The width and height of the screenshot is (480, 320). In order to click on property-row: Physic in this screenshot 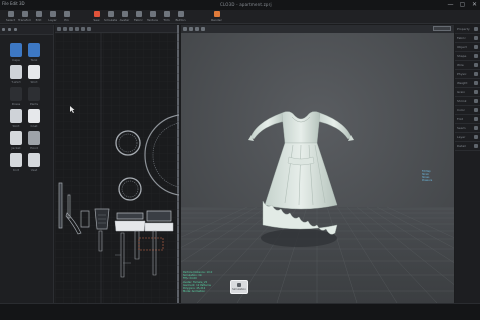, I will do `click(467, 74)`.